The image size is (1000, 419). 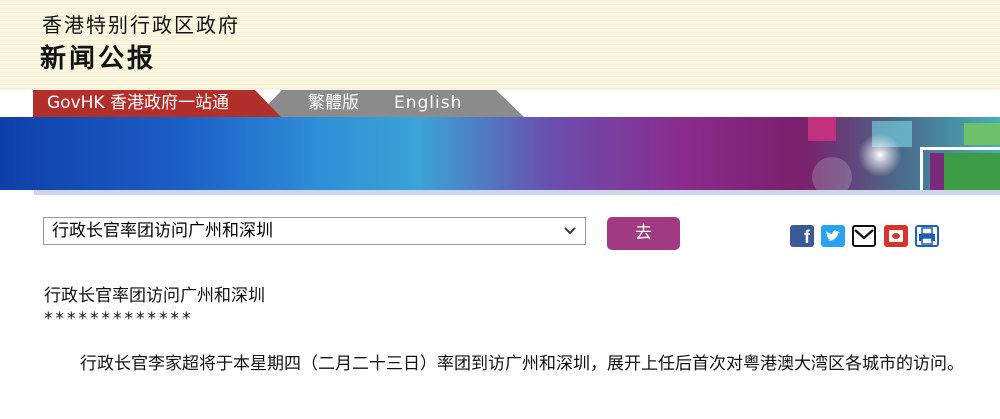 I want to click on chevron-down-icon, so click(x=570, y=235).